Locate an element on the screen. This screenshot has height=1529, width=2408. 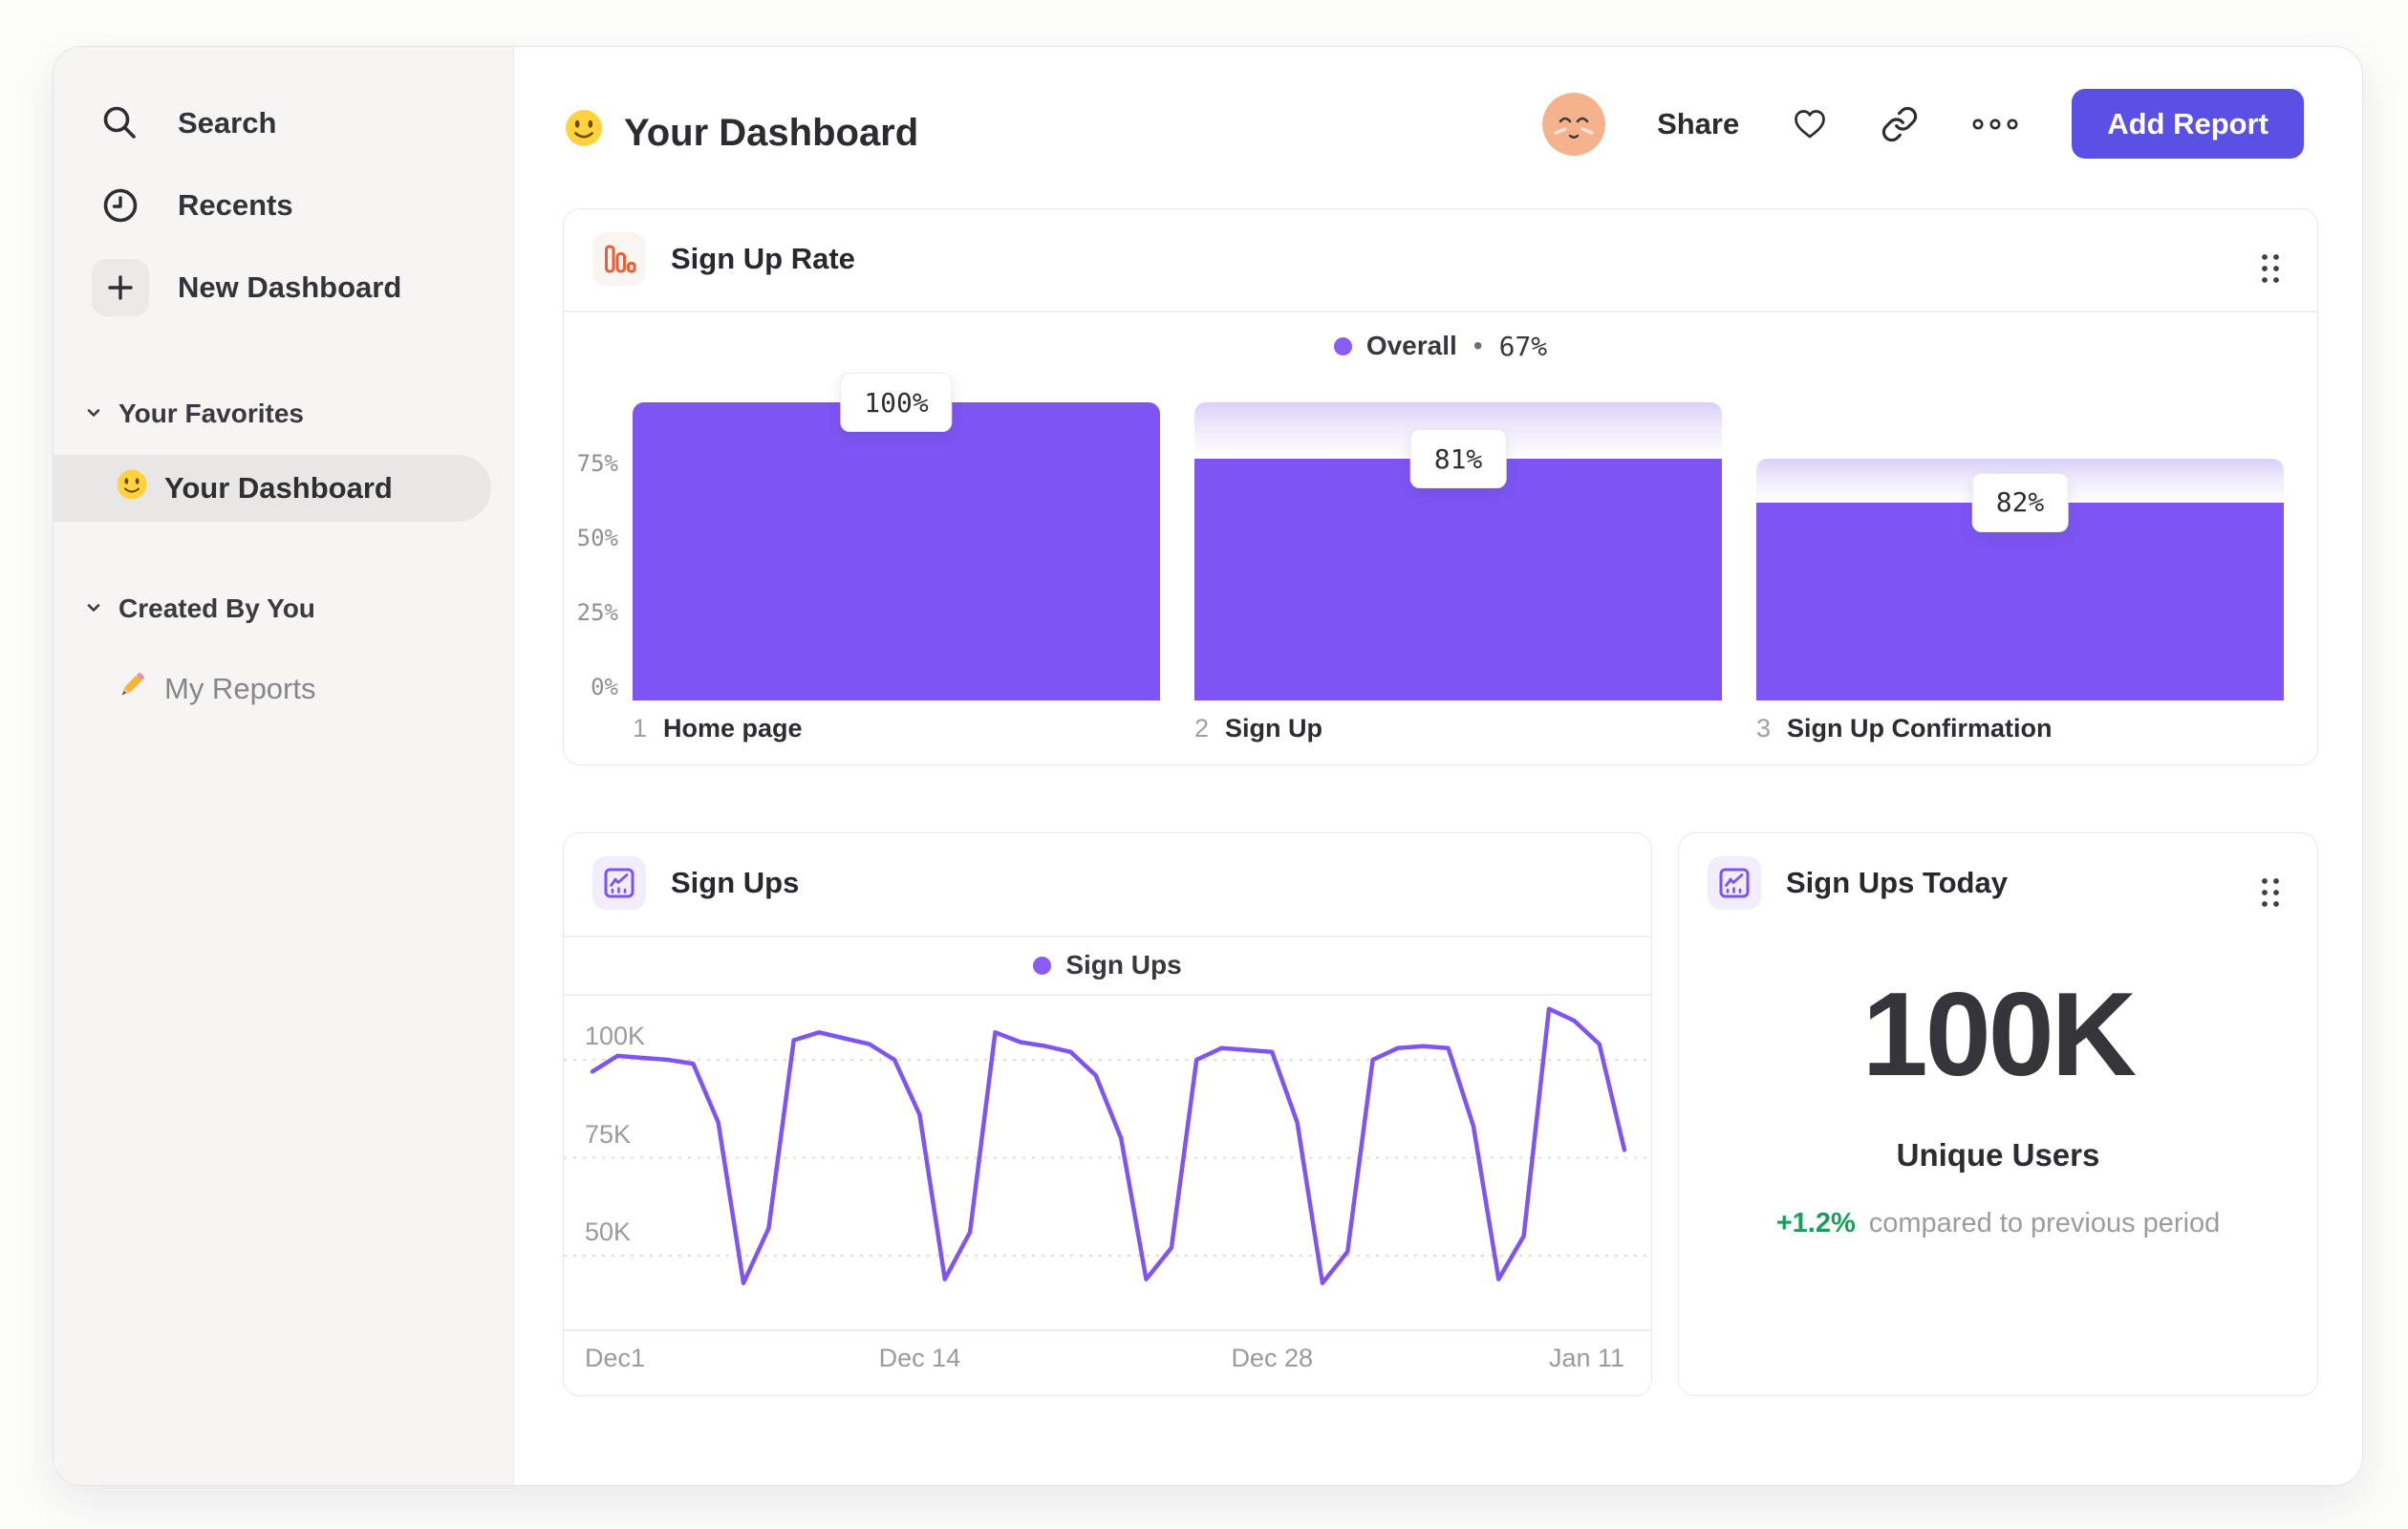
delta-row: +1.2% compared to previous period is located at coordinates (1998, 1223).